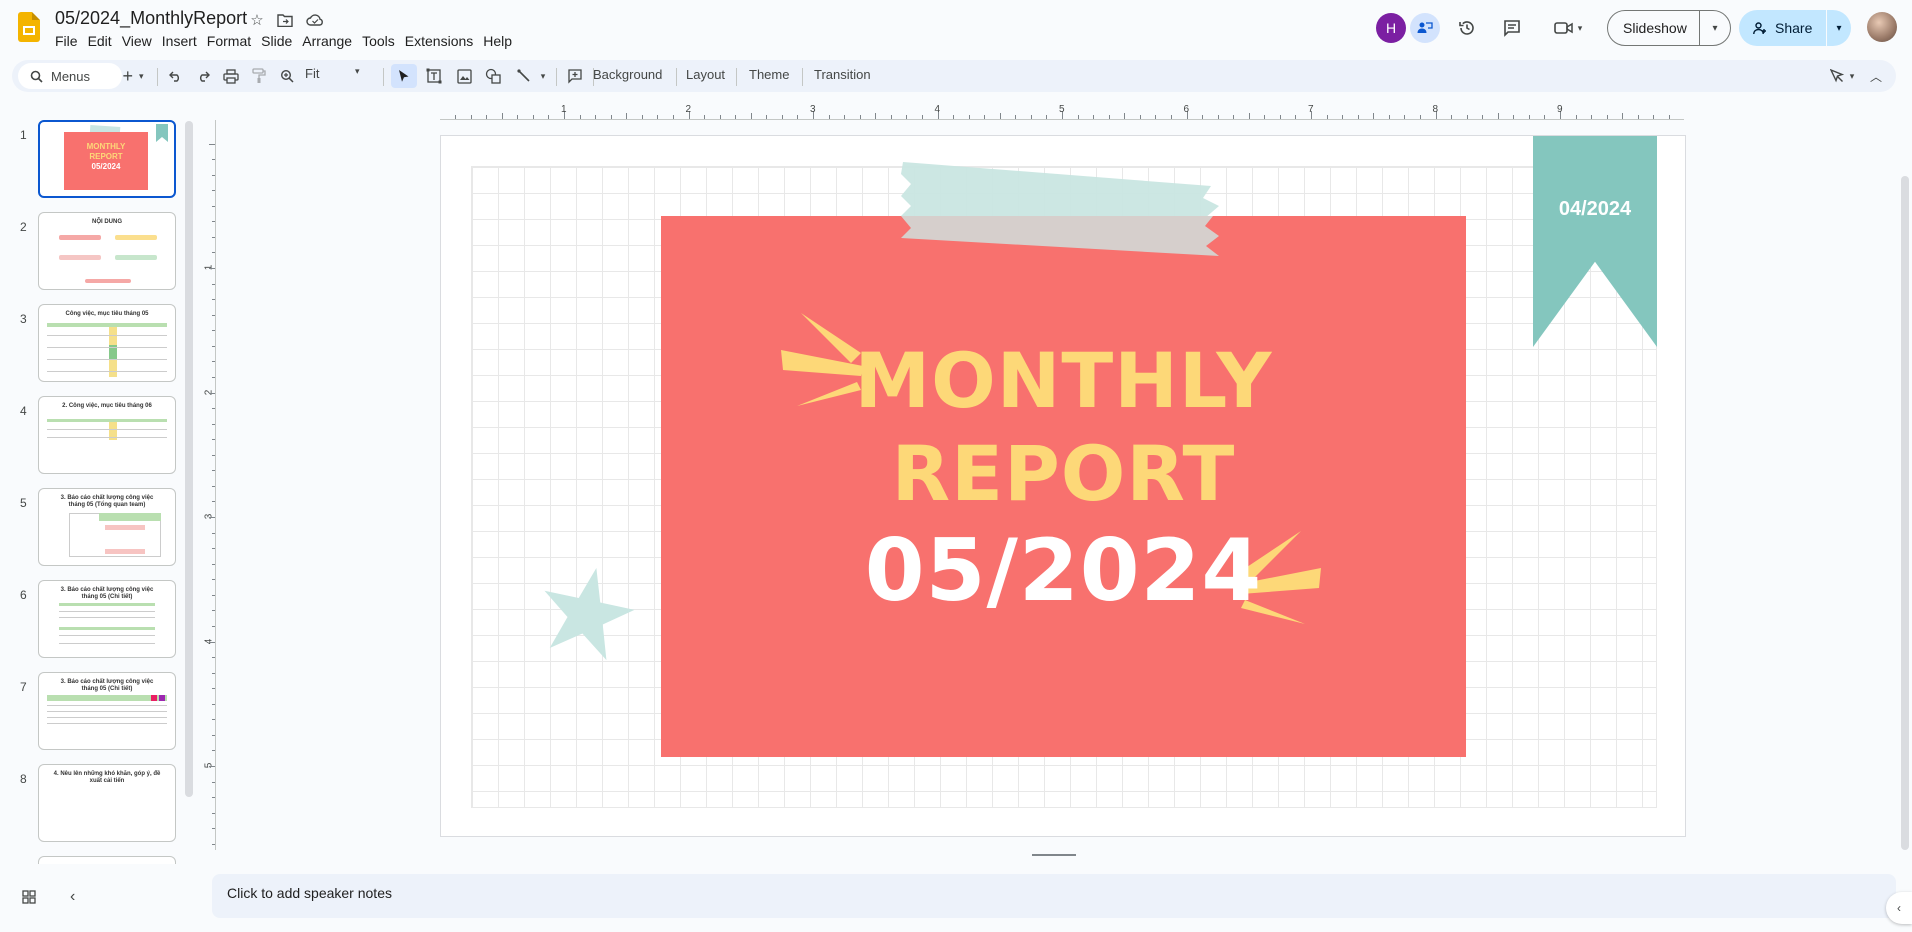 This screenshot has width=1912, height=932. I want to click on line-tool-icon: ▾, so click(531, 76).